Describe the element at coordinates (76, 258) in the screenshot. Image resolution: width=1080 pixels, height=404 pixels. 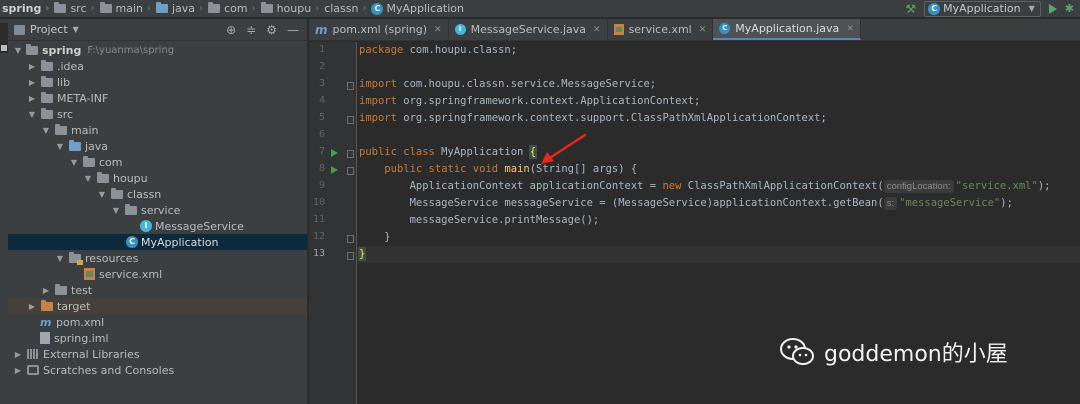
I see `resources-folder-icon` at that location.